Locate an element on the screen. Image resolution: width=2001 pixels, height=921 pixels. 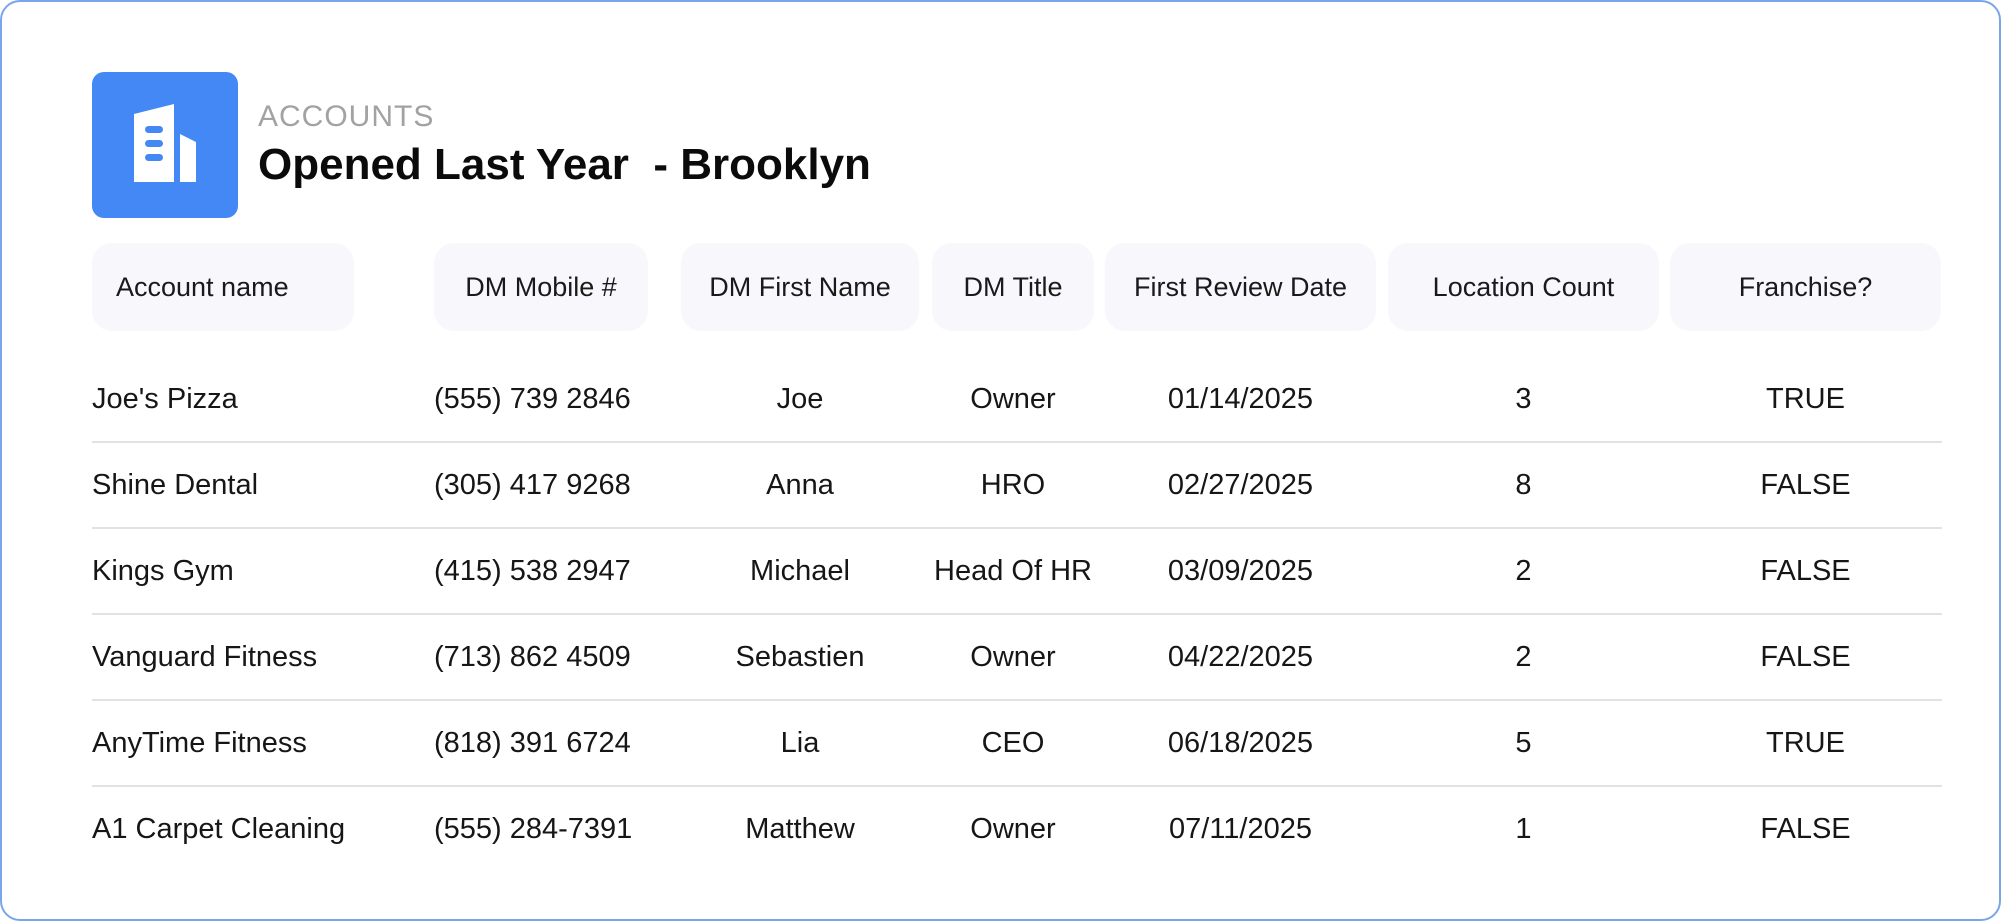
column-header-dm-title: DM Title is located at coordinates (1013, 287).